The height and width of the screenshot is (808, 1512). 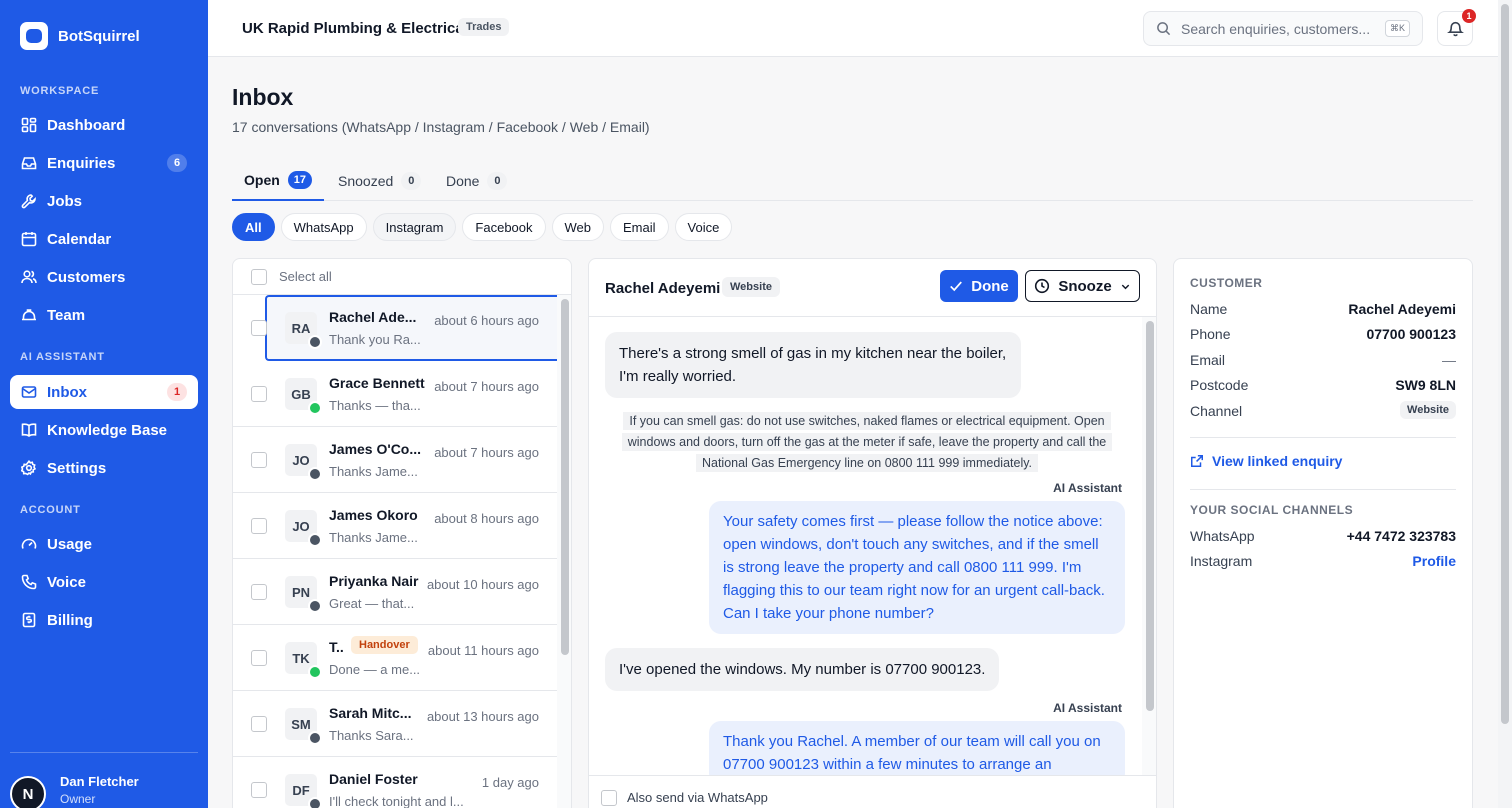 I want to click on avatar: N, so click(x=28, y=792).